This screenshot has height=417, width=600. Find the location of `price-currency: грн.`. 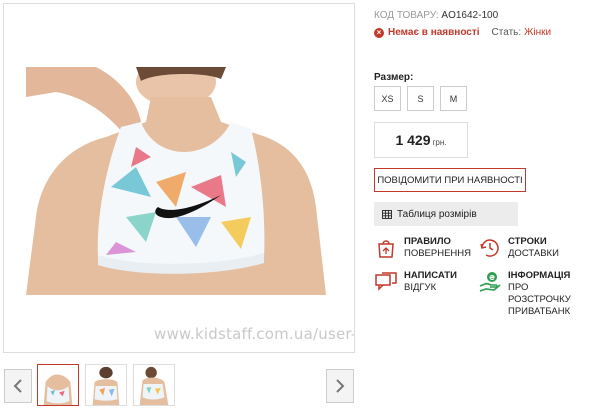

price-currency: грн. is located at coordinates (439, 142).